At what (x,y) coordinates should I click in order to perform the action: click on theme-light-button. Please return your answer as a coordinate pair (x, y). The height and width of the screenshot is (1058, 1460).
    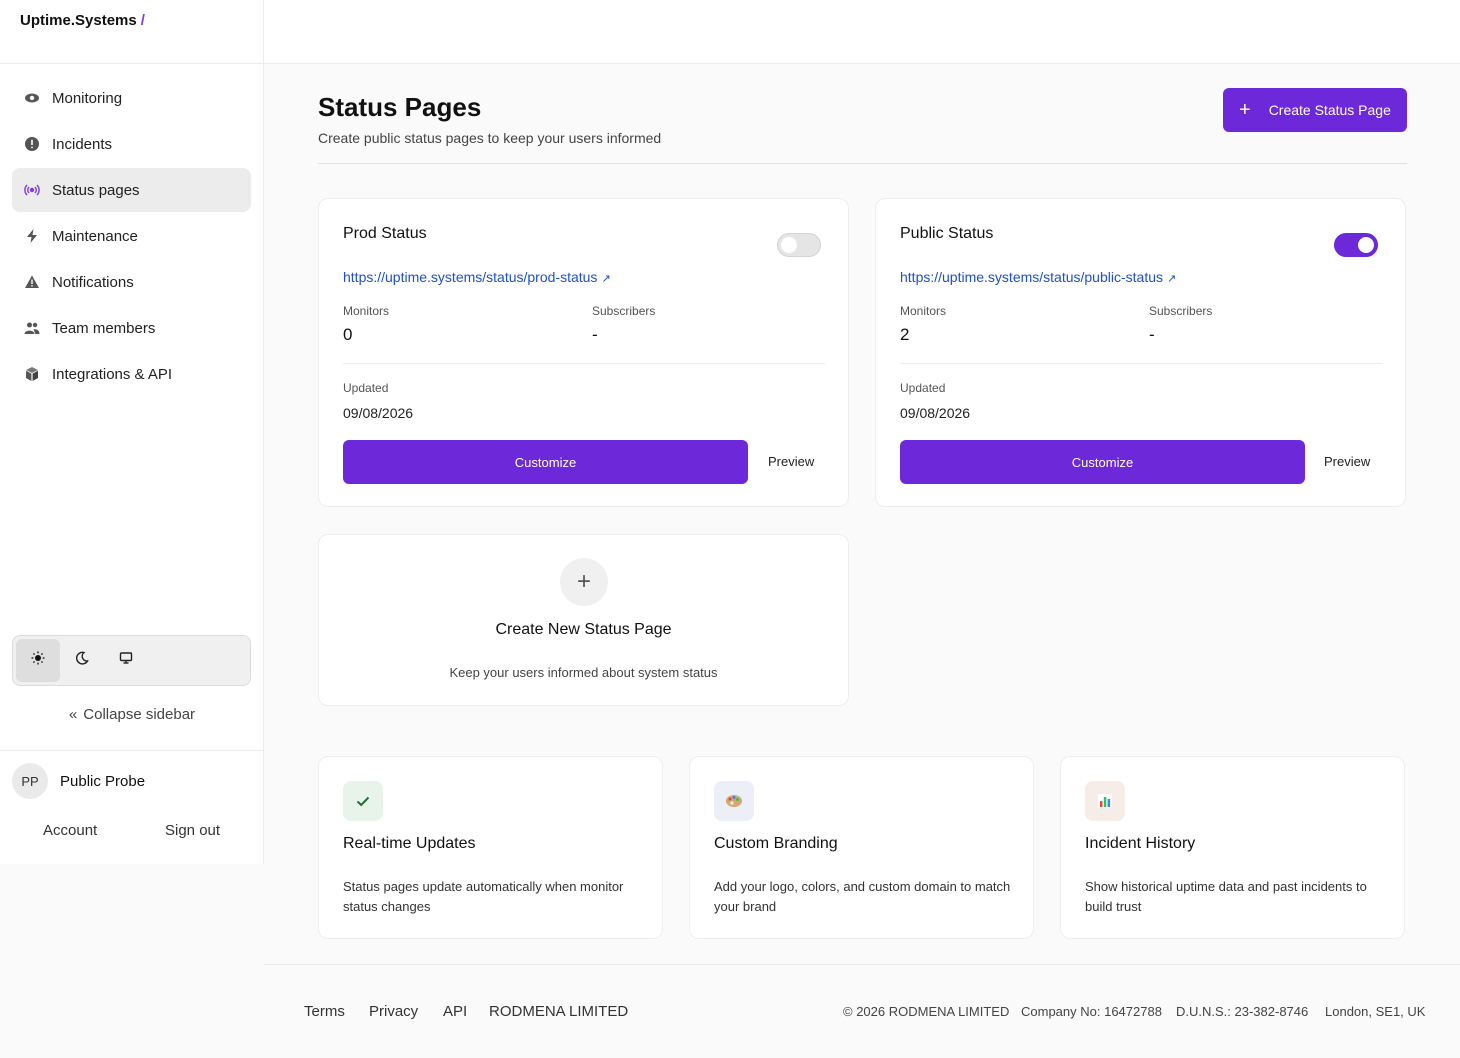
    Looking at the image, I should click on (38, 660).